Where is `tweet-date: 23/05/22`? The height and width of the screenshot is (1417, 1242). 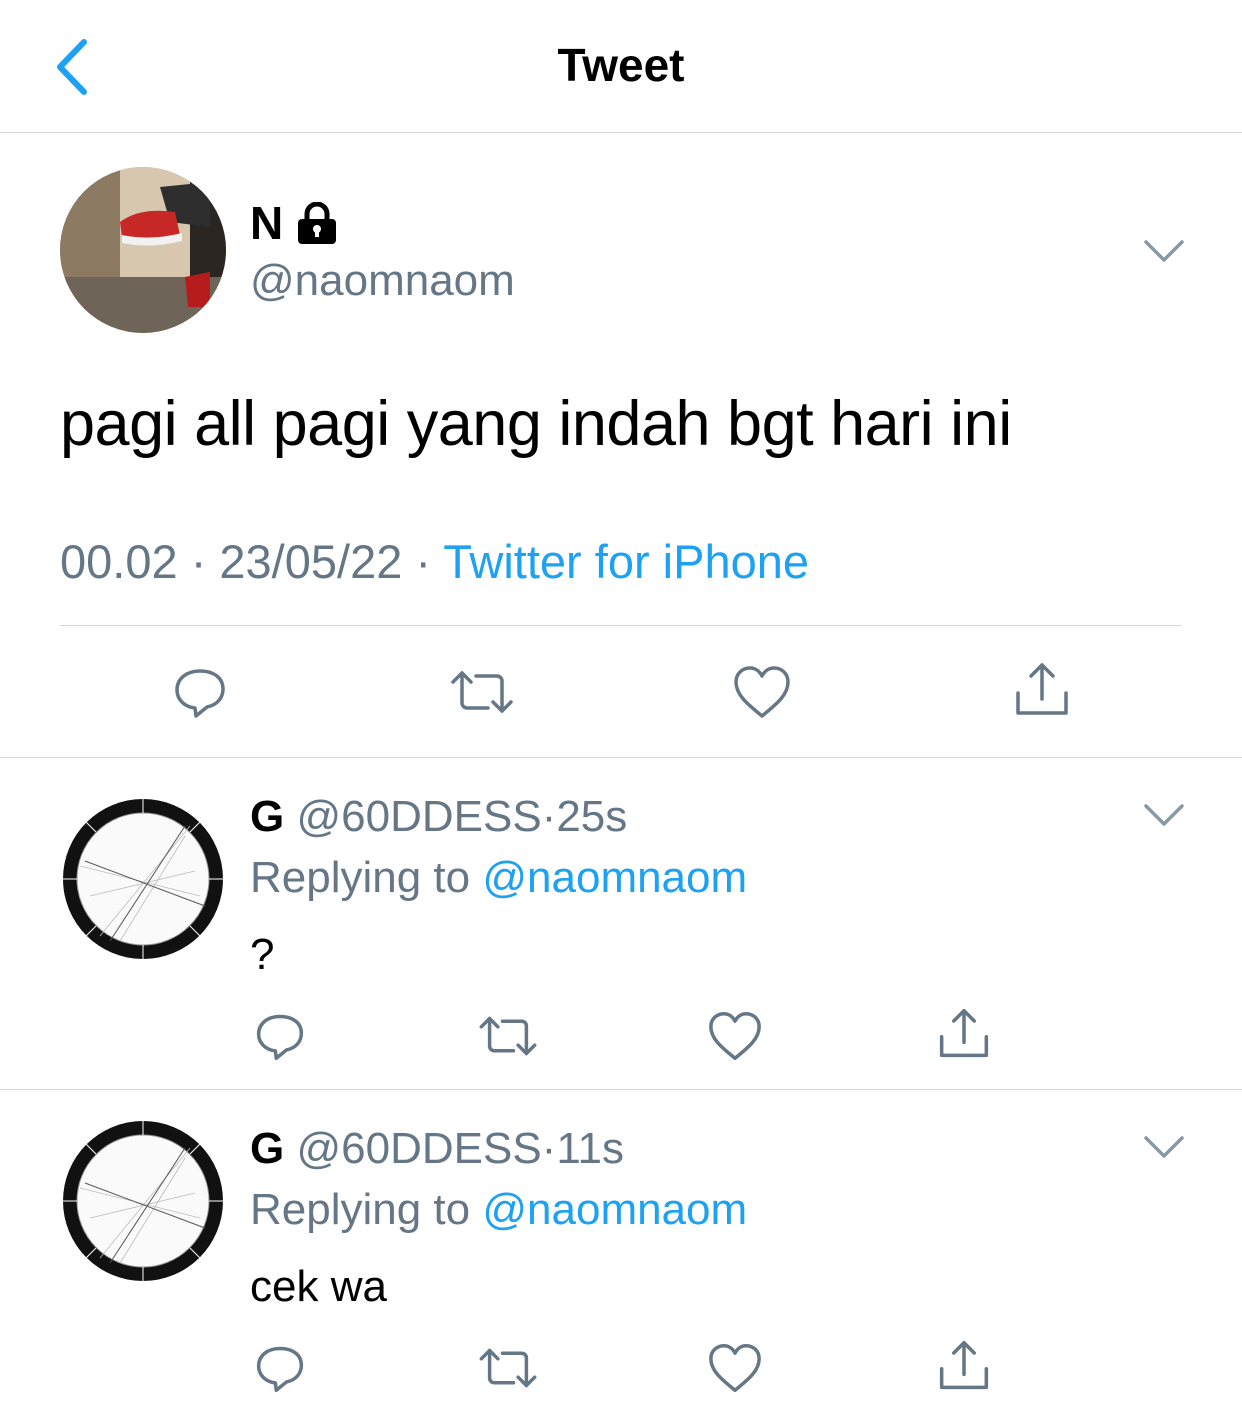 tweet-date: 23/05/22 is located at coordinates (311, 561).